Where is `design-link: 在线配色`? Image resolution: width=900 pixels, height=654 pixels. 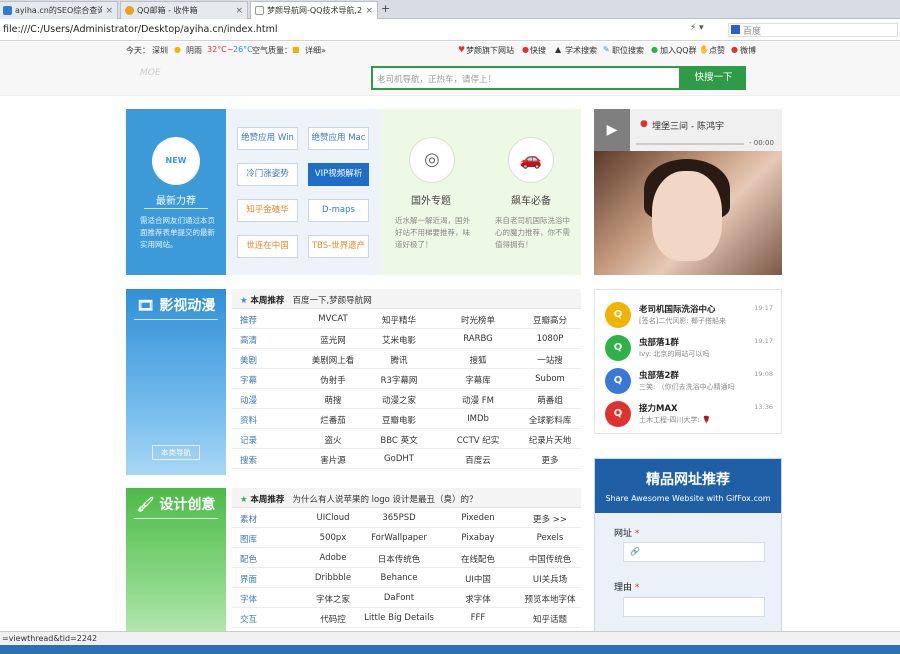
design-link: 在线配色 is located at coordinates (478, 559).